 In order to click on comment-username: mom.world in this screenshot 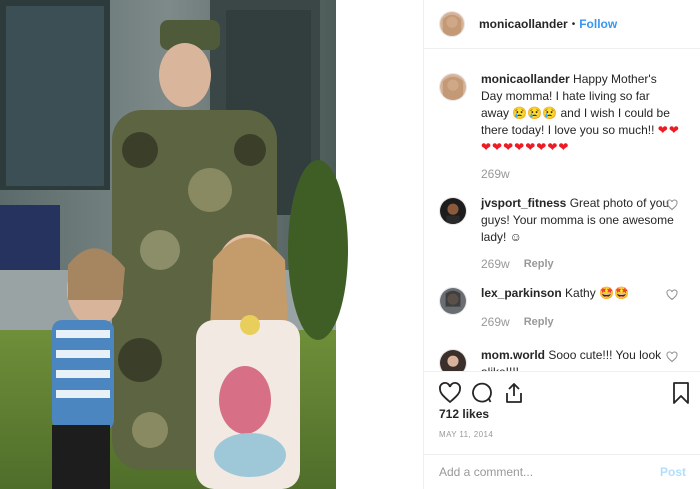, I will do `click(513, 355)`.